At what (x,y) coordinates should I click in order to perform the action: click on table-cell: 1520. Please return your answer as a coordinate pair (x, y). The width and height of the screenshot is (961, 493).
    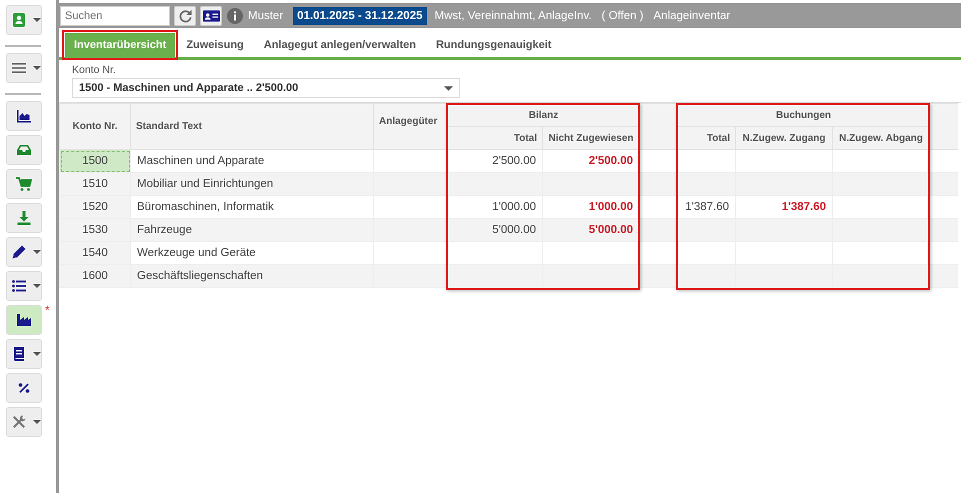
    Looking at the image, I should click on (95, 207).